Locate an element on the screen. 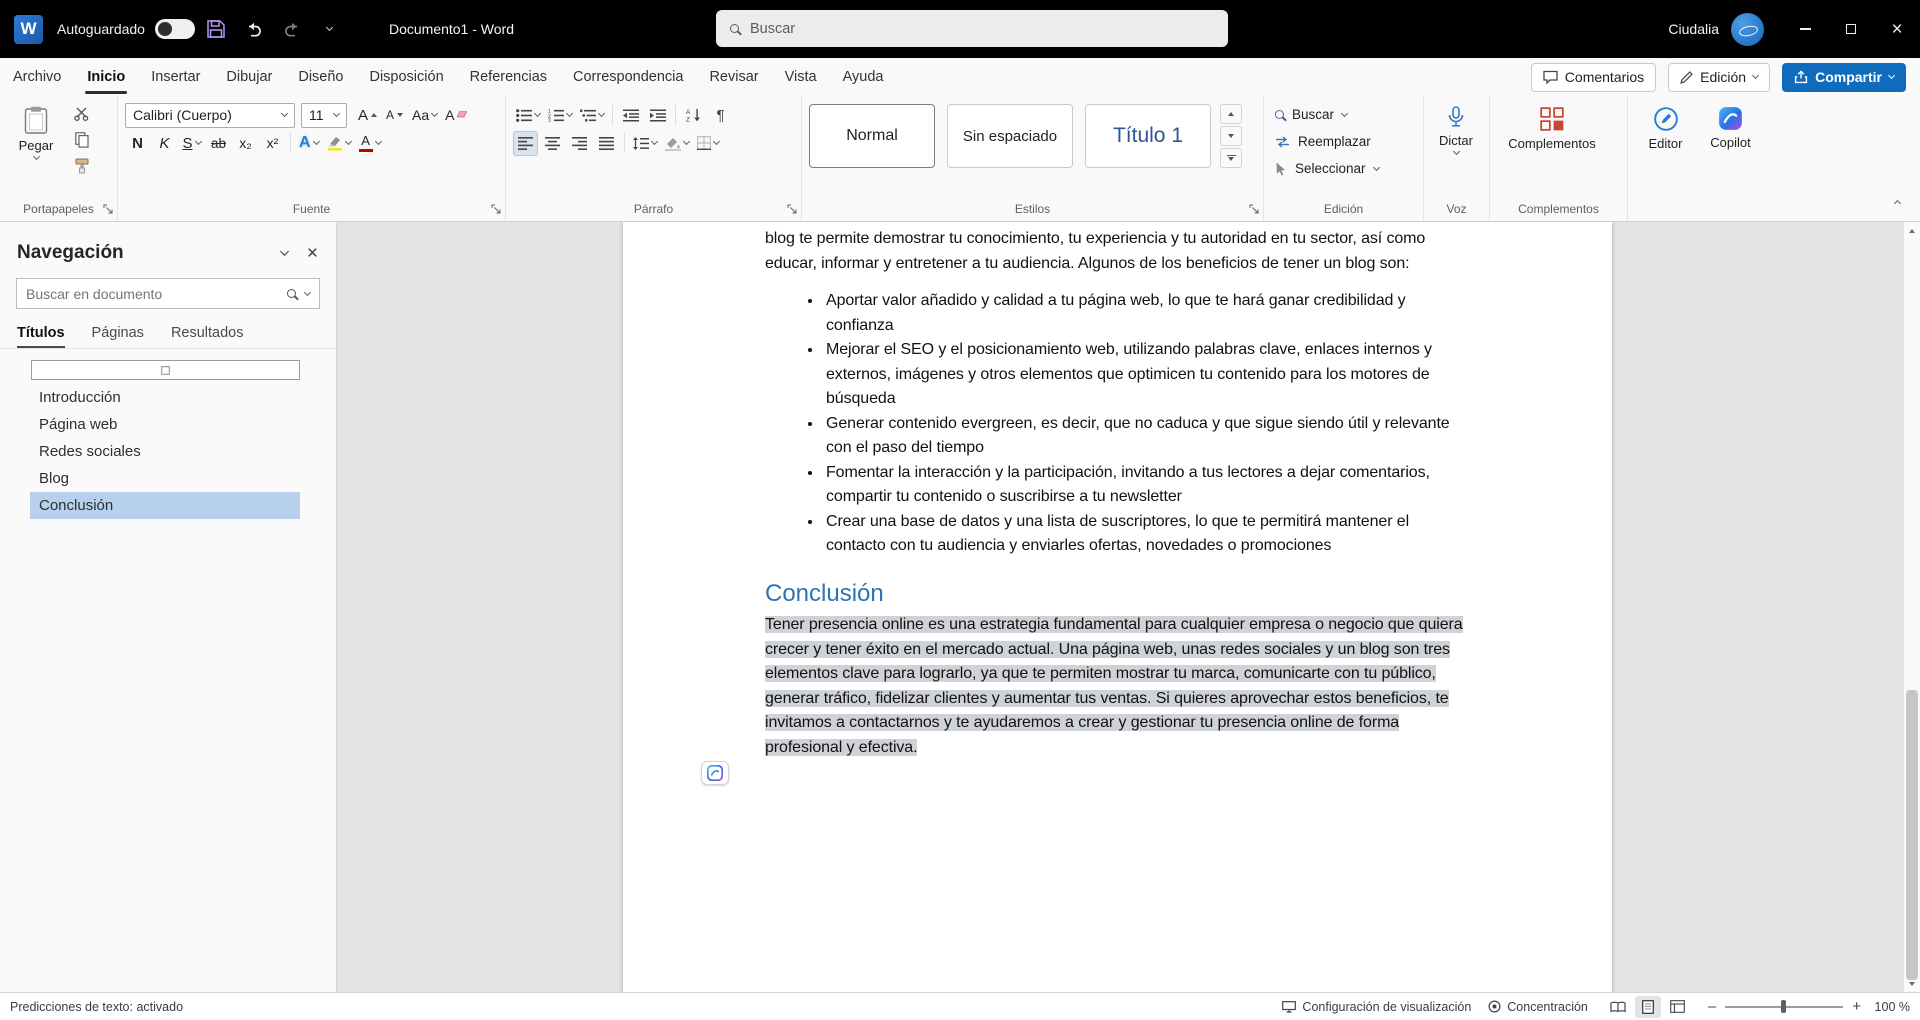 This screenshot has width=1920, height=1020. display-settings-button: Configuración de visualización is located at coordinates (1376, 1007).